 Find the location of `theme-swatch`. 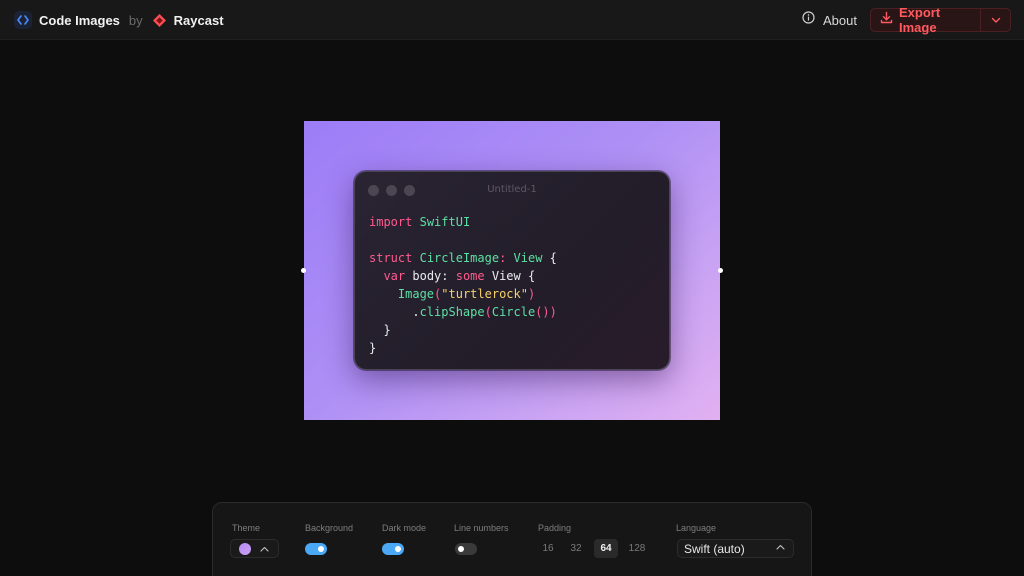

theme-swatch is located at coordinates (245, 548).